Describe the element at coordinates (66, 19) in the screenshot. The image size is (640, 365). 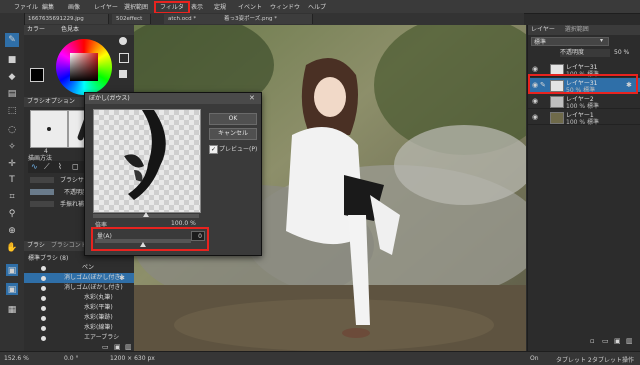
I see `tab-document-1: 1667635691229.jpg` at that location.